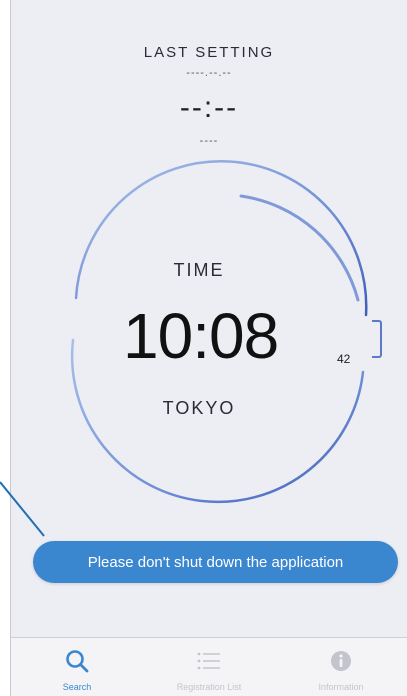 This screenshot has height=696, width=407. I want to click on warning-toast: Please don't shut down the application, so click(215, 562).